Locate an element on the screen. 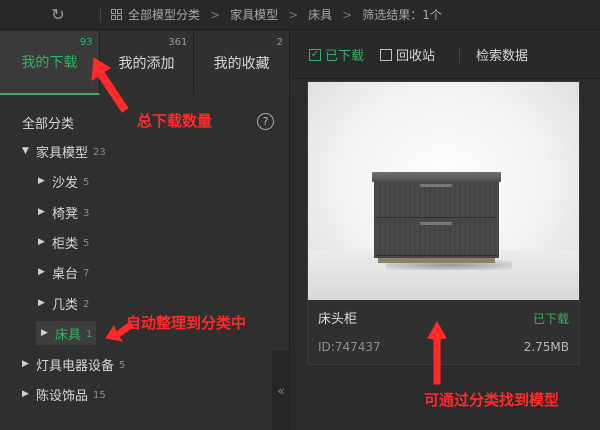  tab-count: 2 is located at coordinates (279, 42).